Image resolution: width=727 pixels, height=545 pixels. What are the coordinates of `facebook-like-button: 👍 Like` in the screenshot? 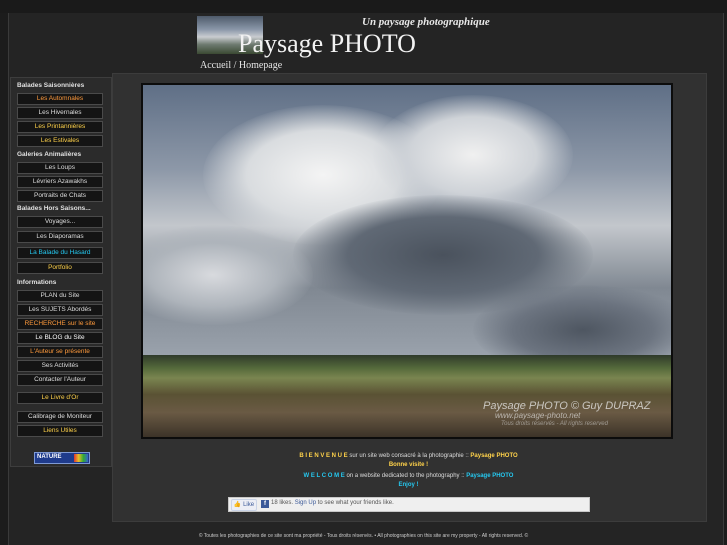 It's located at (244, 505).